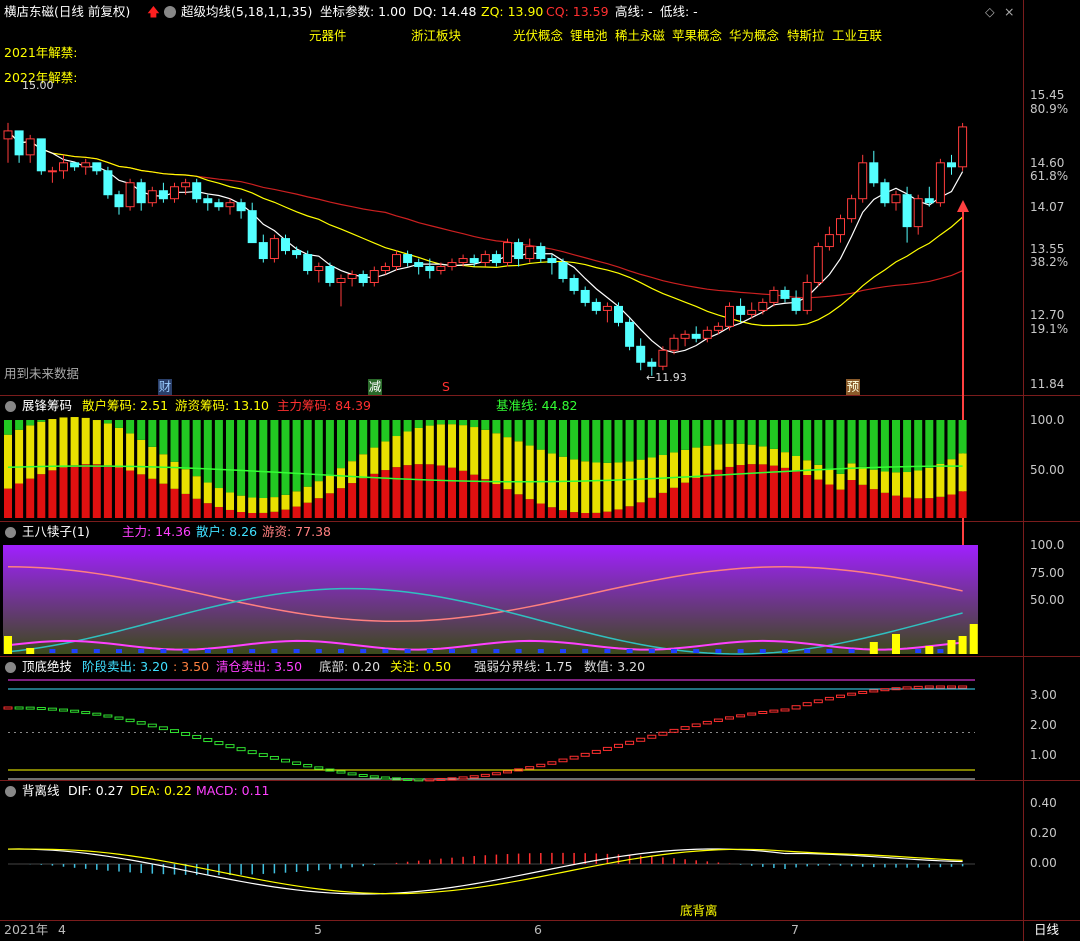  Describe the element at coordinates (896, 644) in the screenshot. I see `wbz-yellow-bar` at that location.